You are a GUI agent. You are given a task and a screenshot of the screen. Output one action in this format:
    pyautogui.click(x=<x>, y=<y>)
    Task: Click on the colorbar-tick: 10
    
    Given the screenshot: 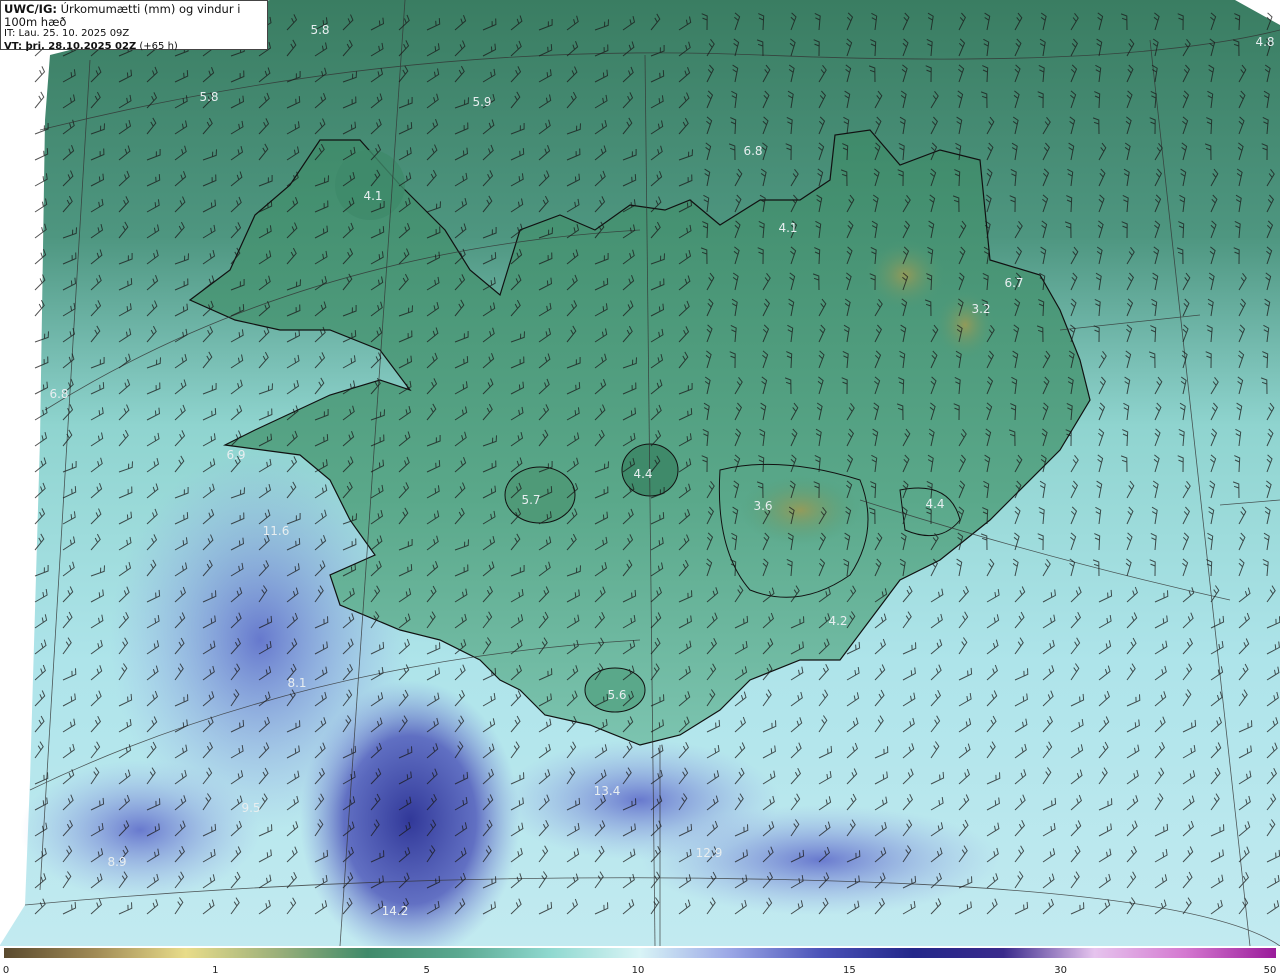 What is the action you would take?
    pyautogui.click(x=638, y=970)
    